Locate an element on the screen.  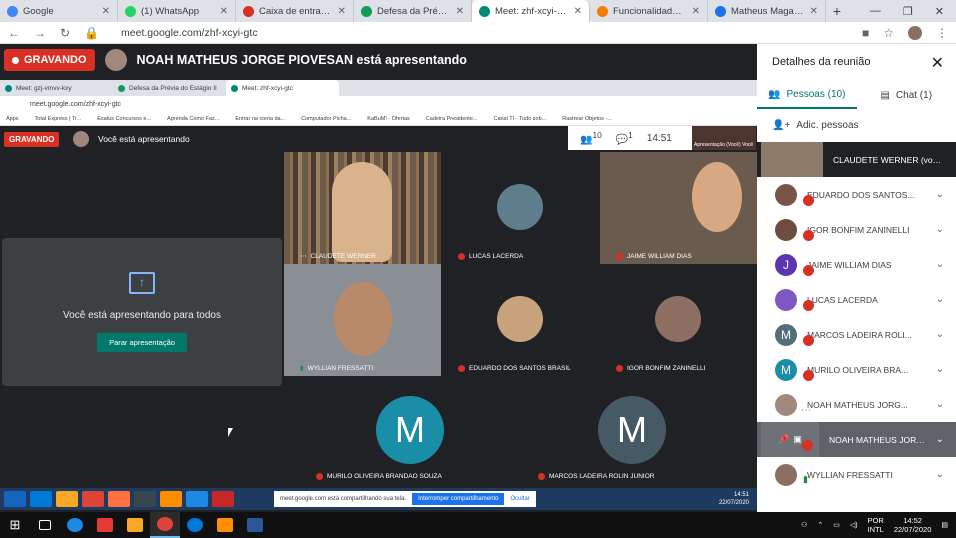
participant-row: EDUARDO DOS SANTOS... ⌄ is located at coordinates (856, 194).